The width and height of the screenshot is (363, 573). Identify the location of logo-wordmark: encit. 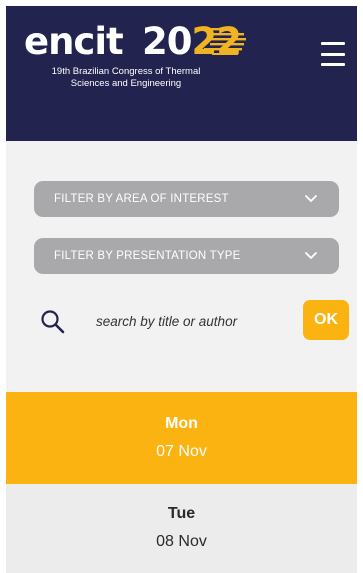
(74, 41).